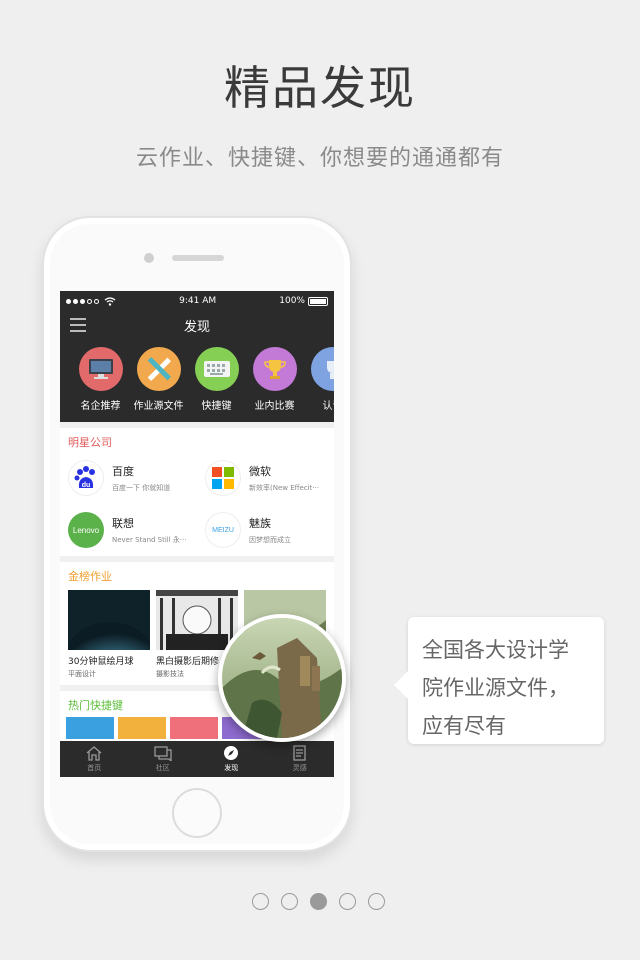 This screenshot has height=960, width=640. Describe the element at coordinates (86, 478) in the screenshot. I see `baidu-logo-icon: du` at that location.